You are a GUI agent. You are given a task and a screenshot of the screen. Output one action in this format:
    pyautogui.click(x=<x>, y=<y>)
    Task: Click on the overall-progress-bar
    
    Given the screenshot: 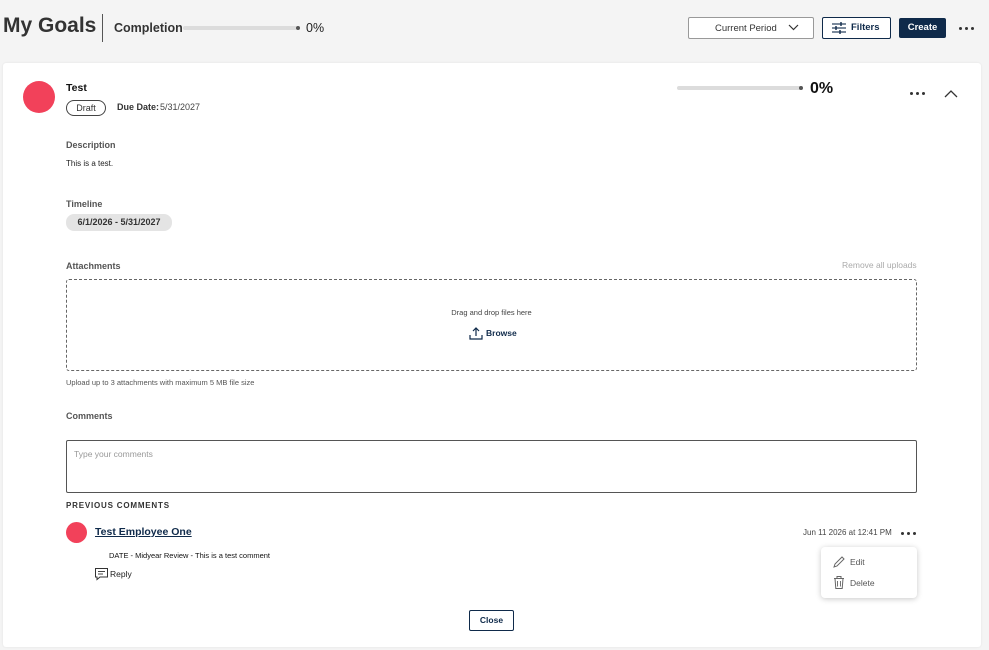 What is the action you would take?
    pyautogui.click(x=240, y=28)
    